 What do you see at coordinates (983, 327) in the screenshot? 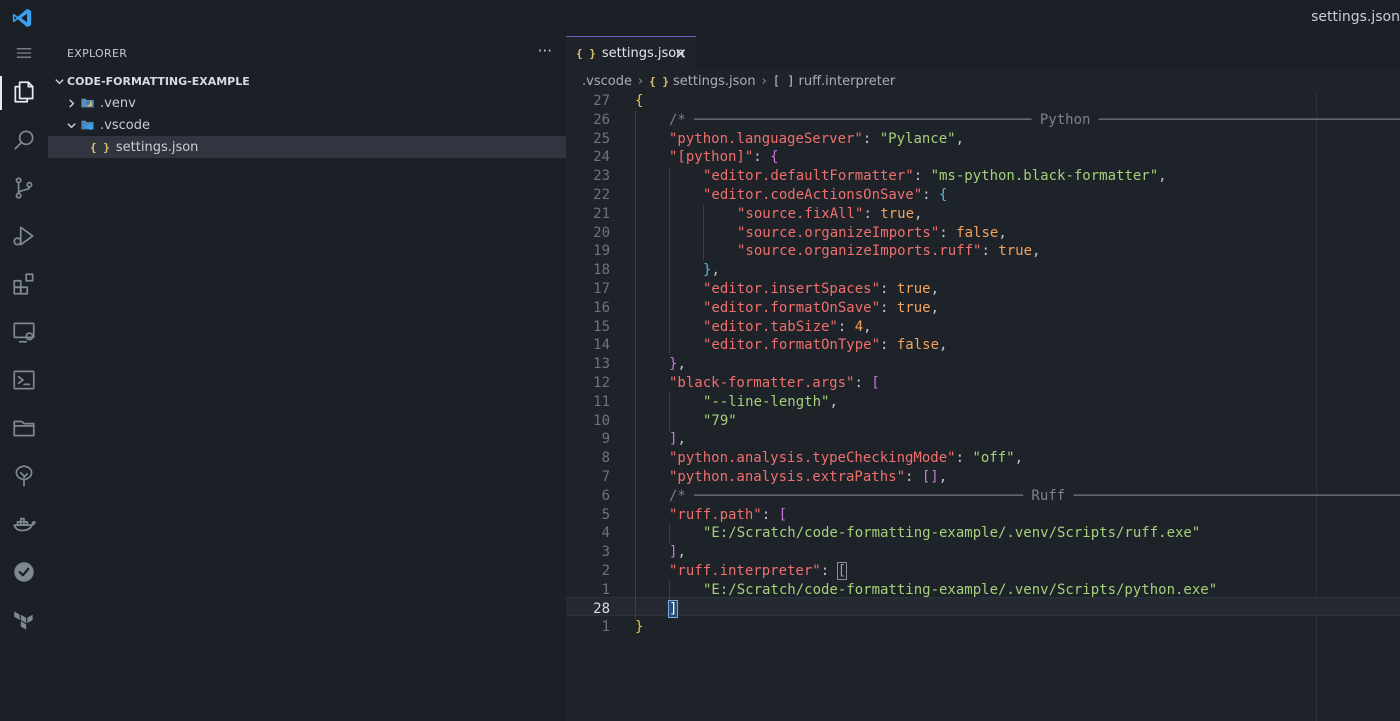
I see `code-line: 15 "editor.tabSize": 4,` at bounding box center [983, 327].